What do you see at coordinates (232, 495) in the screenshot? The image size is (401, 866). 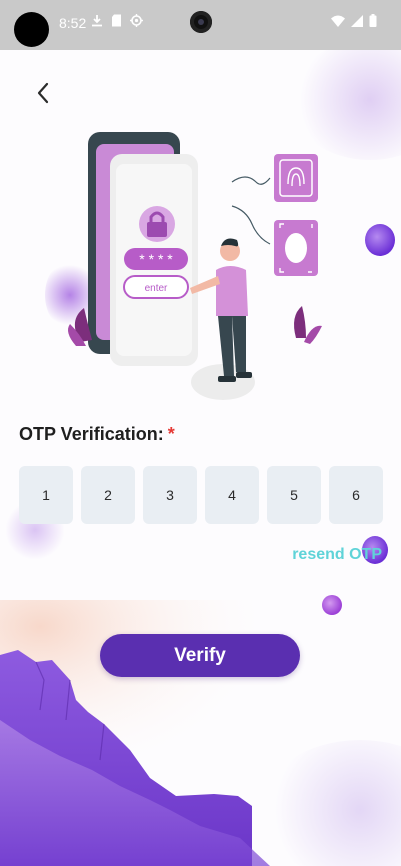 I see `otp-digit-4: 4` at bounding box center [232, 495].